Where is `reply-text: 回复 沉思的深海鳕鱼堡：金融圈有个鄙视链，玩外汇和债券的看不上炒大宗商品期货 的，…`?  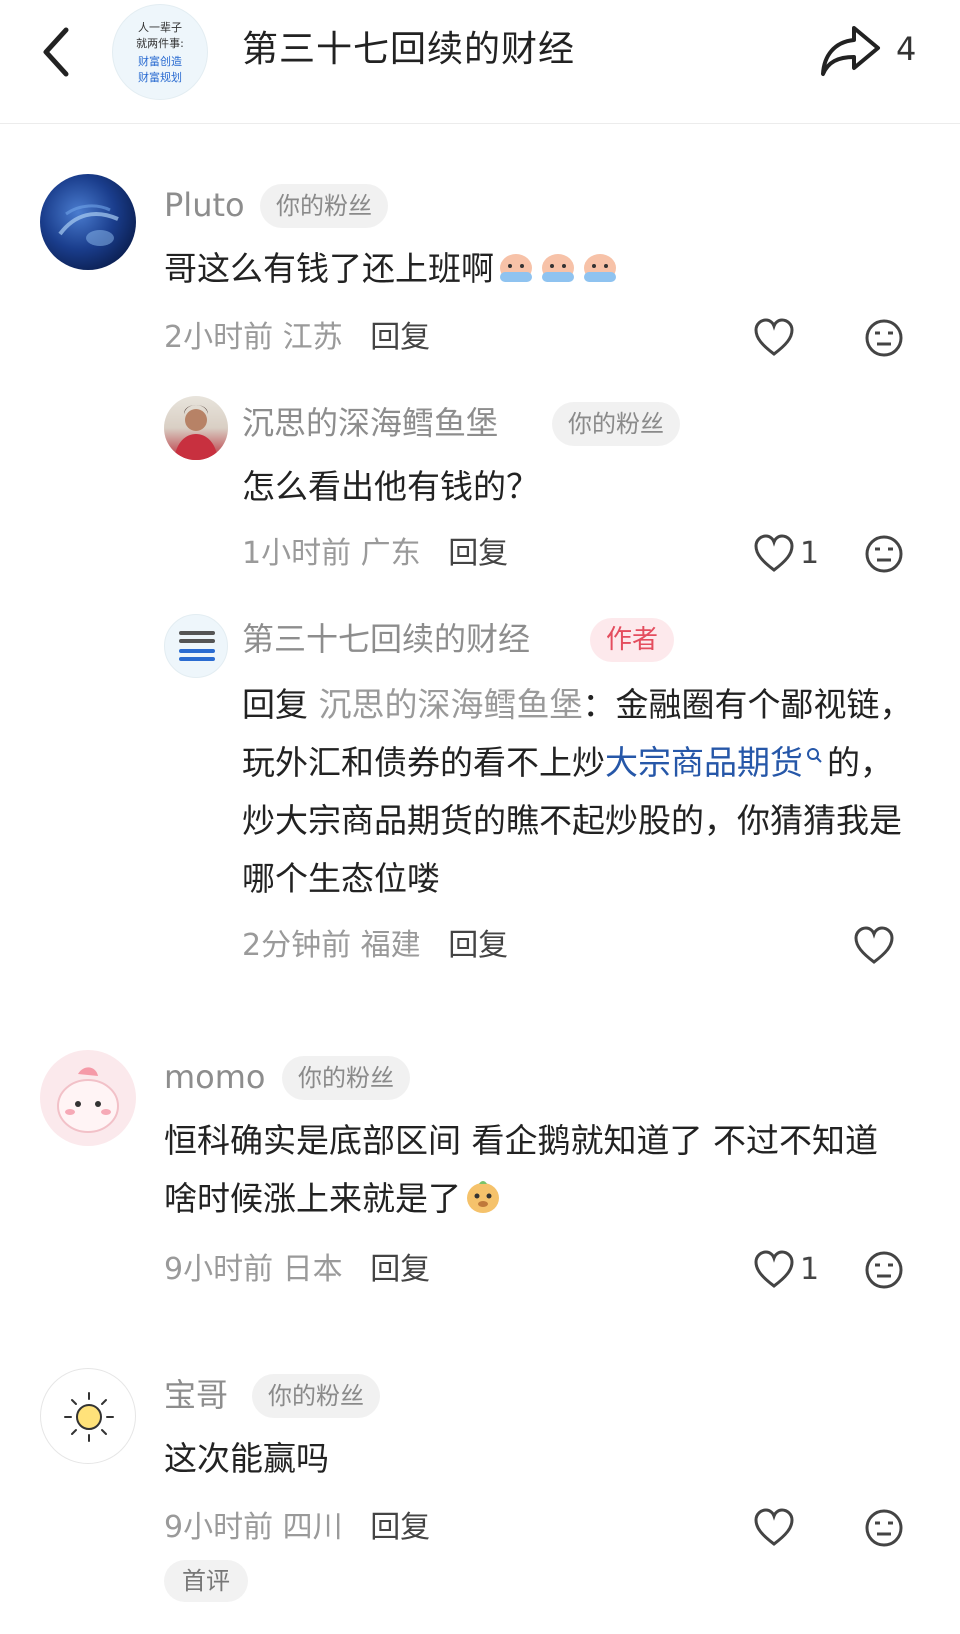
reply-text: 回复 沉思的深海鳕鱼堡：金融圈有个鄙视链，玩外汇和债券的看不上炒大宗商品期货 的，… is located at coordinates (577, 791).